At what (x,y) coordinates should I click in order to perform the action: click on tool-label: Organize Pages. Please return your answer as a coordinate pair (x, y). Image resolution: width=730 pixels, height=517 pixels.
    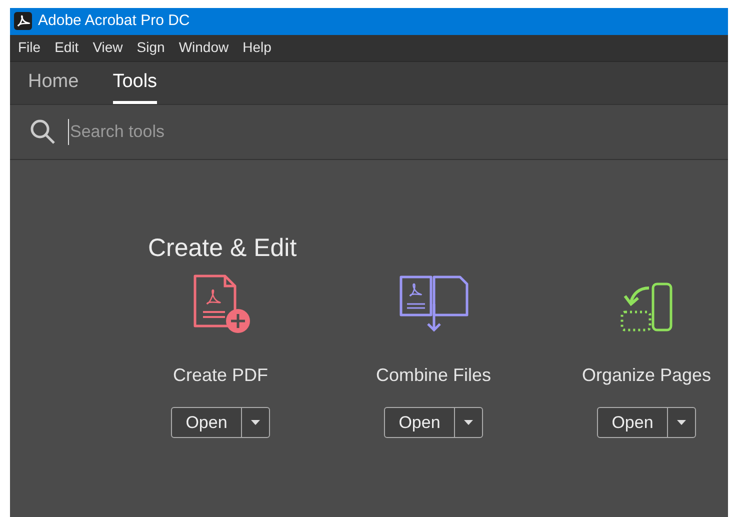
    Looking at the image, I should click on (647, 375).